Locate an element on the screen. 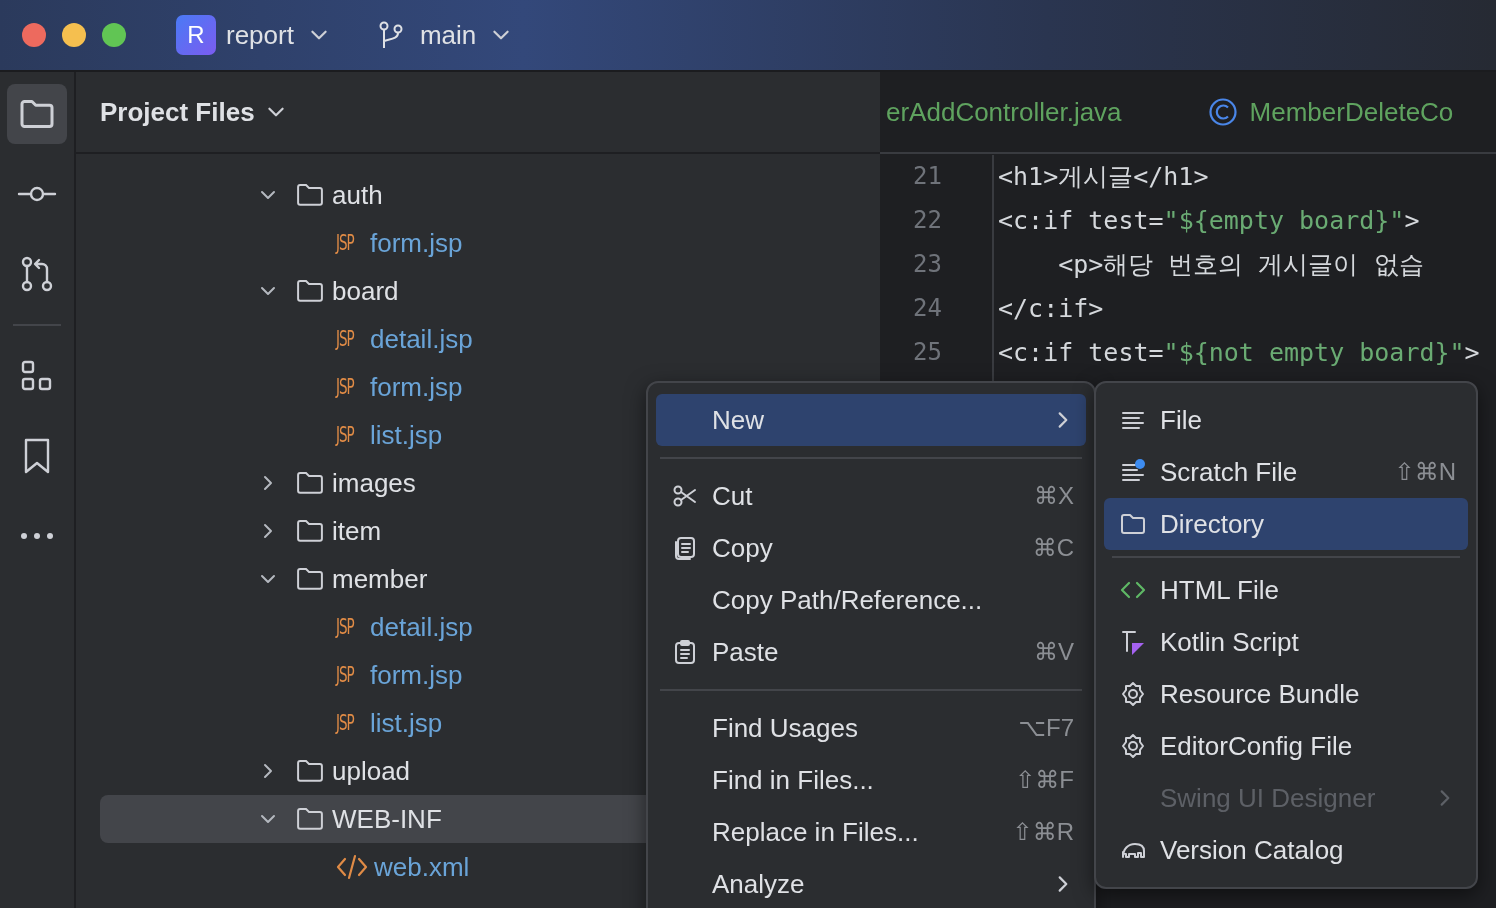 The image size is (1496, 908). structure-icon is located at coordinates (37, 376).